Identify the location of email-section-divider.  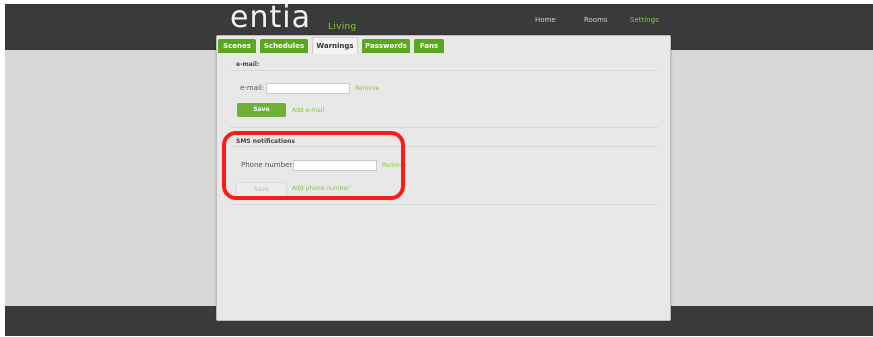
(444, 70).